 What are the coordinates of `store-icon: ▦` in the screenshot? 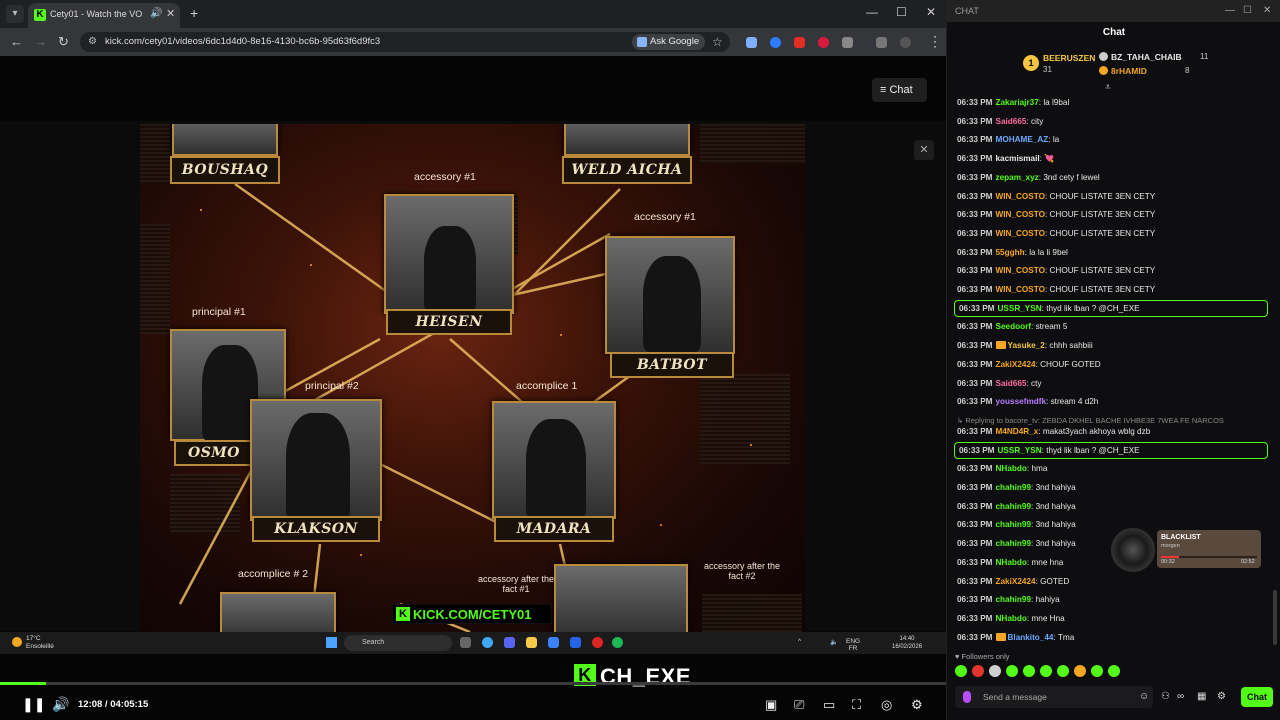 It's located at (1201, 696).